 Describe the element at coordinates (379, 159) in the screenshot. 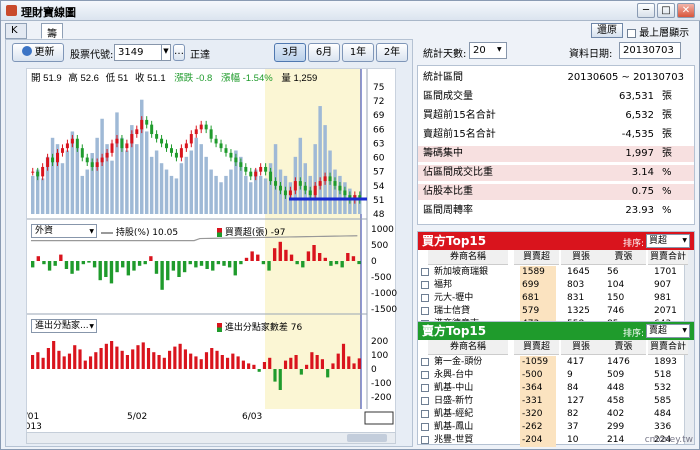

I see `price-tick-label: 60` at that location.